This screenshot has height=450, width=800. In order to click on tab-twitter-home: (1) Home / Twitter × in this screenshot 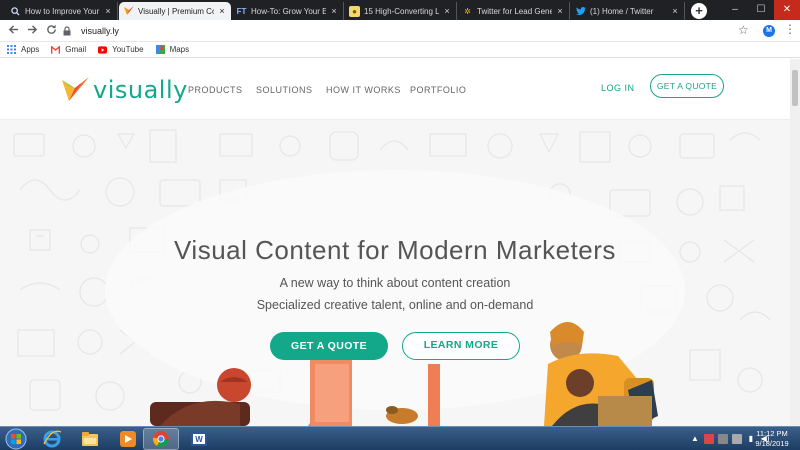, I will do `click(628, 11)`.